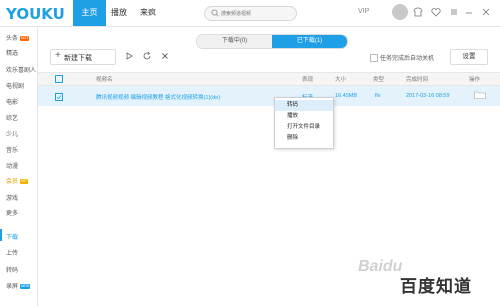 Image resolution: width=500 pixels, height=306 pixels. I want to click on new-download-button: + 新建下载, so click(83, 57).